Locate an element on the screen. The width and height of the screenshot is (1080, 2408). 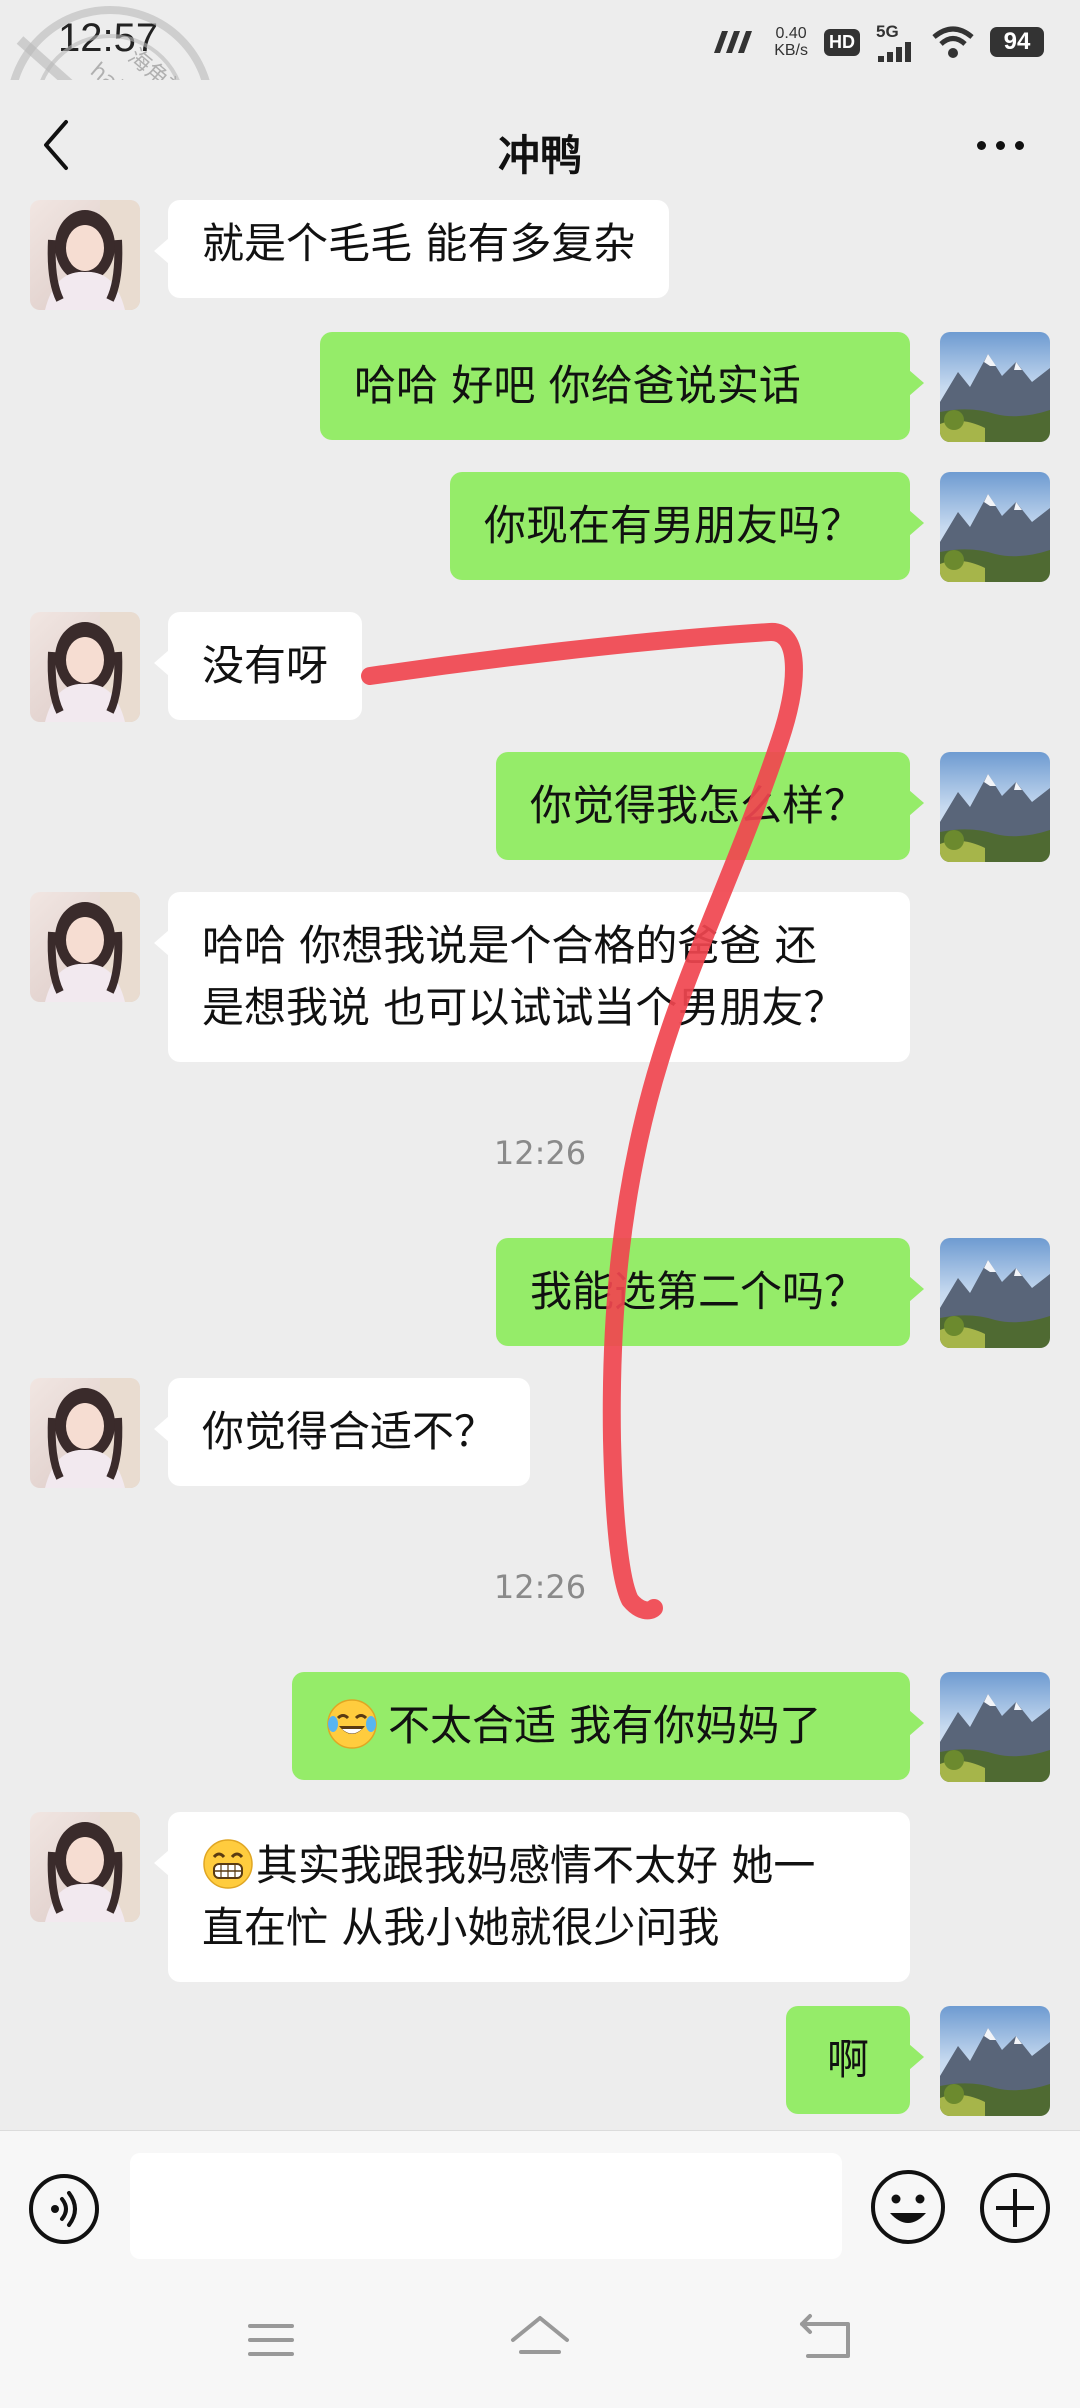
message-row: 哈哈 你想我说是个合格的爸爸 还 是想我说 也可以试试当个男朋友？ is located at coordinates (540, 977).